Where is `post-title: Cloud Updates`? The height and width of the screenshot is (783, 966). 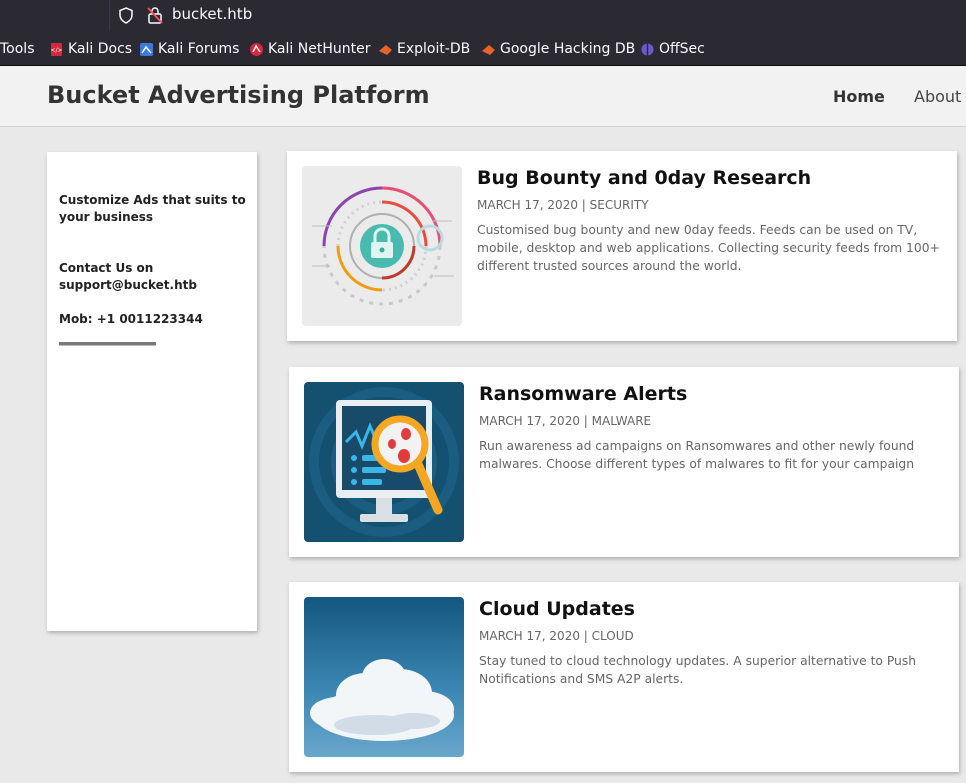
post-title: Cloud Updates is located at coordinates (557, 609).